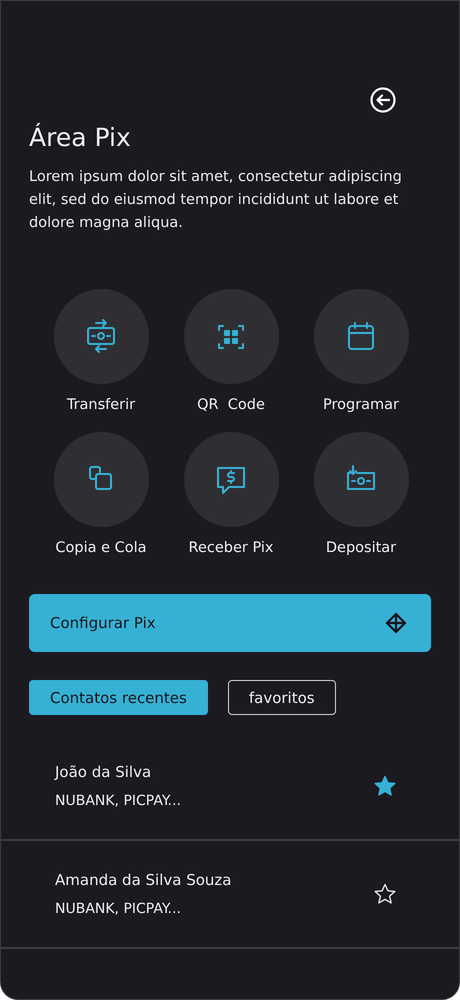 This screenshot has height=1000, width=460. What do you see at coordinates (216, 200) in the screenshot?
I see `description: Lorem ipsum dolor sit amet, consectetur adipiscing elit, sed do eiusmod tempor incididunt ut labore et dolore magna aliqua.` at bounding box center [216, 200].